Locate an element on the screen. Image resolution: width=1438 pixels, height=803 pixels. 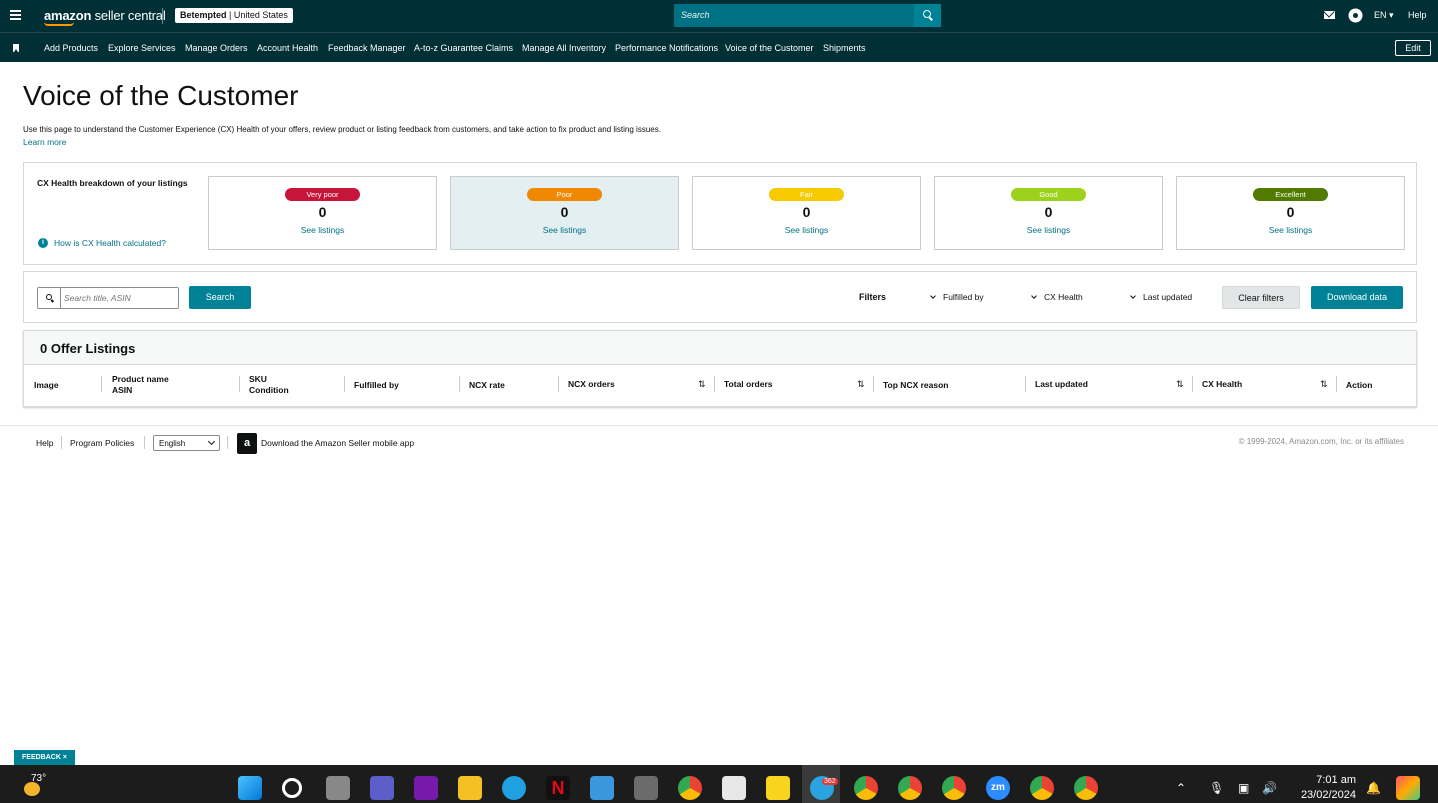
edge-icon is located at coordinates (514, 788).